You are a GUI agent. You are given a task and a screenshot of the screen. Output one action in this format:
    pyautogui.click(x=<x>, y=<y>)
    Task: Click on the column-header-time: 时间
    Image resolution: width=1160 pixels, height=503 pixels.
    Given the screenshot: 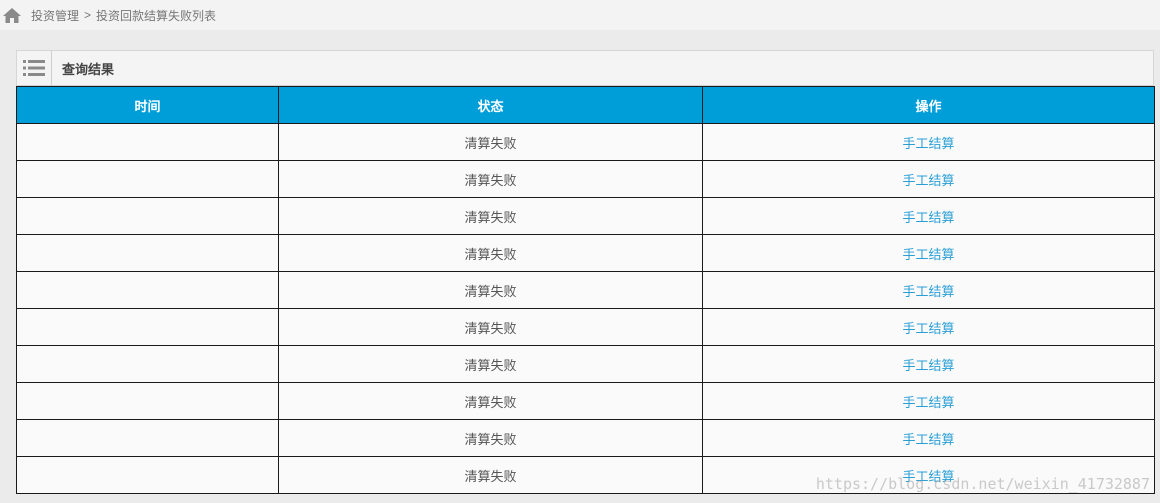 What is the action you would take?
    pyautogui.click(x=147, y=105)
    